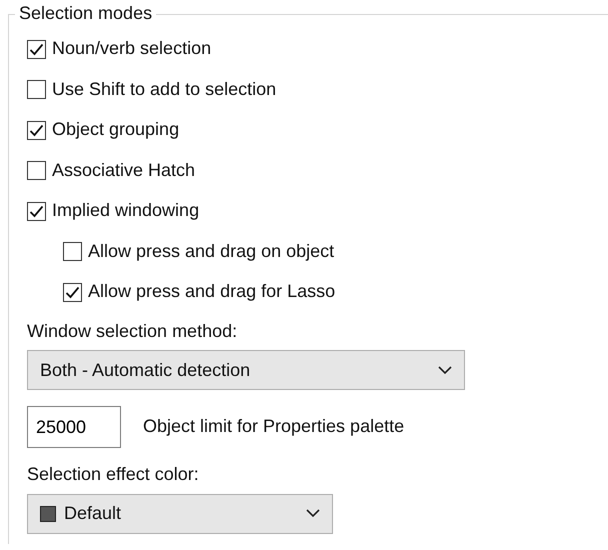  Describe the element at coordinates (246, 370) in the screenshot. I see `method-dropdown: Both - Automatic detection` at that location.